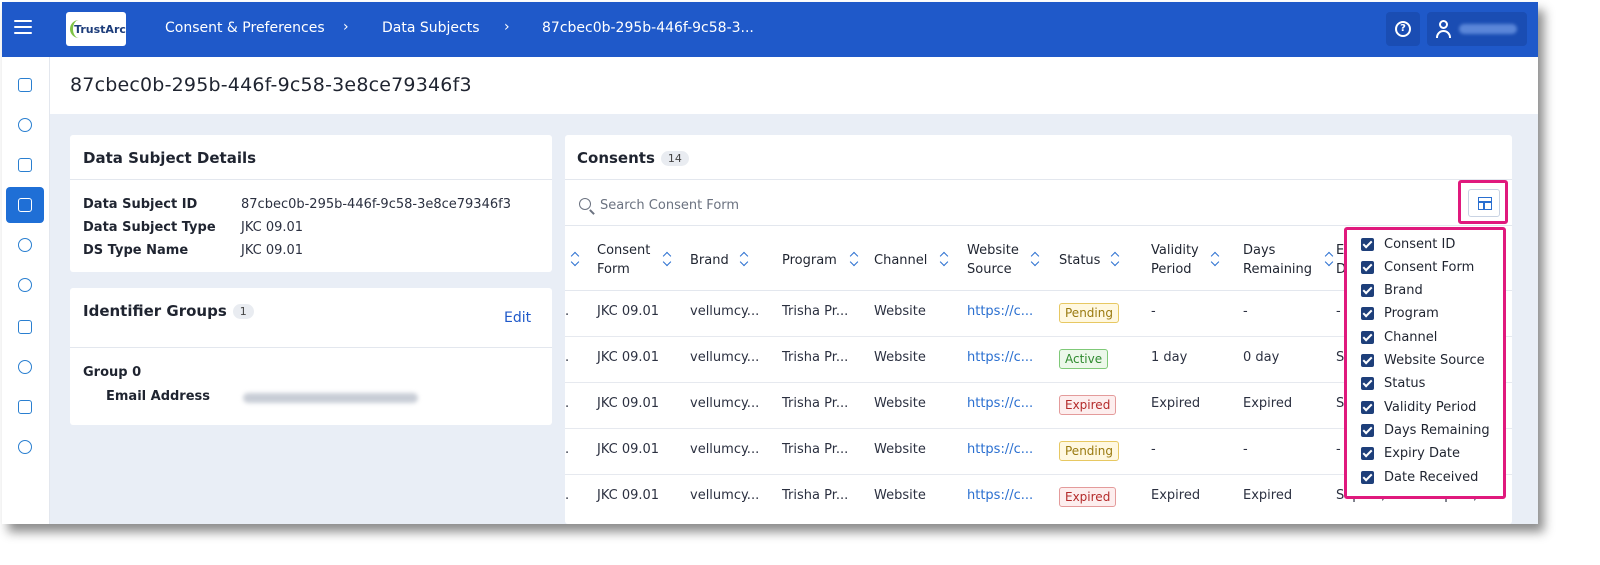 Image resolution: width=1600 pixels, height=565 pixels. Describe the element at coordinates (96, 29) in the screenshot. I see `trustarc-logo: TrustArc` at that location.